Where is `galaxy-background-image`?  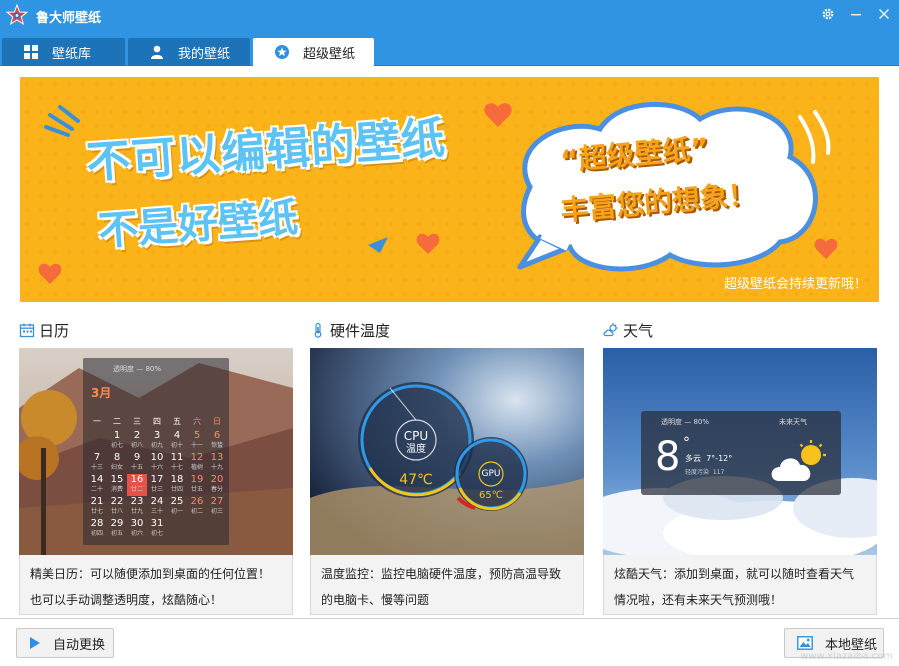
galaxy-background-image is located at coordinates (447, 451).